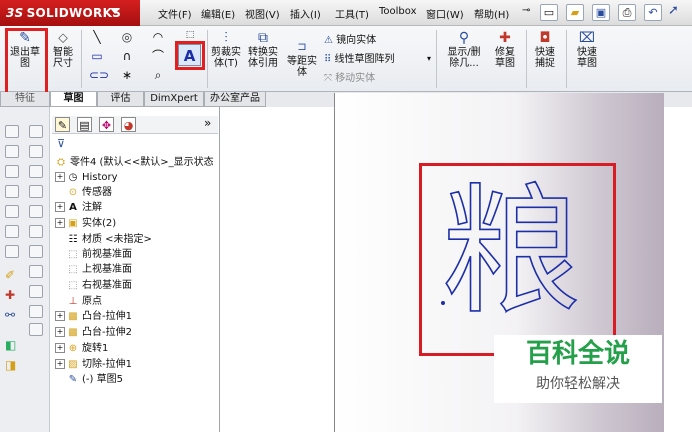  Describe the element at coordinates (190, 55) in the screenshot. I see `highlight-sketch-text` at that location.